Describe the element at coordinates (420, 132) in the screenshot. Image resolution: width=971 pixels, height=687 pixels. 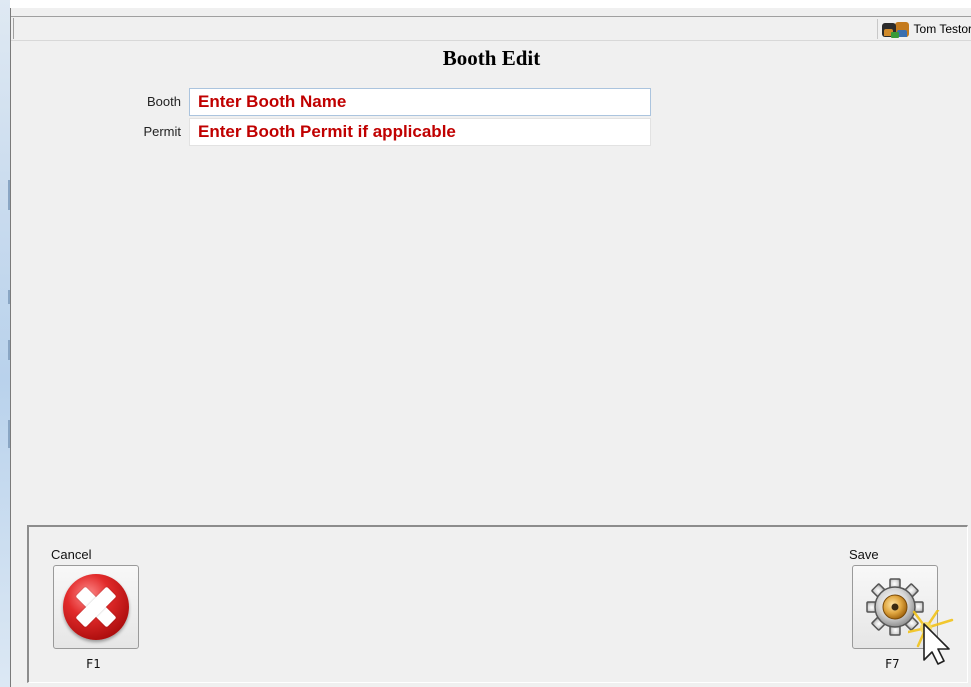
I see `booth-permit-input` at that location.